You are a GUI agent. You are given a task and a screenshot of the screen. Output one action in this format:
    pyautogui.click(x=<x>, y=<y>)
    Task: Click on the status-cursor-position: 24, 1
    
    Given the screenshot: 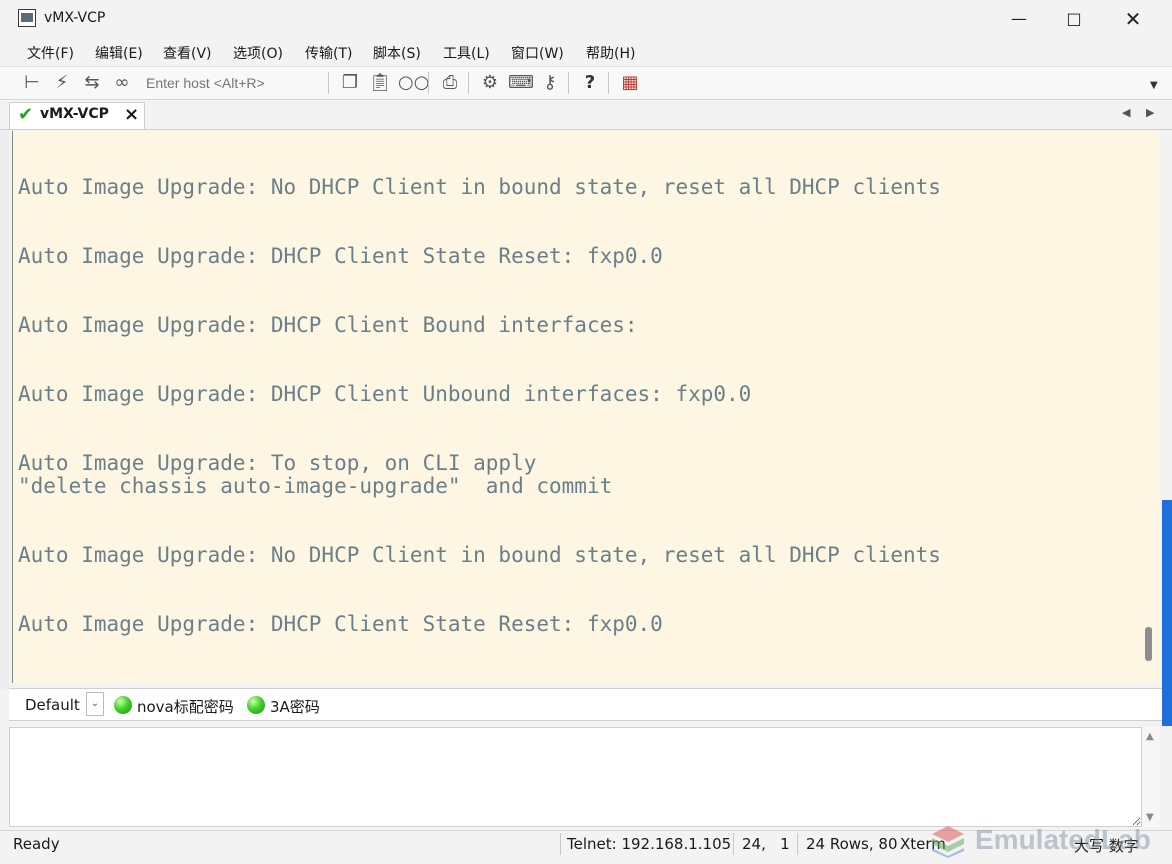 What is the action you would take?
    pyautogui.click(x=766, y=844)
    